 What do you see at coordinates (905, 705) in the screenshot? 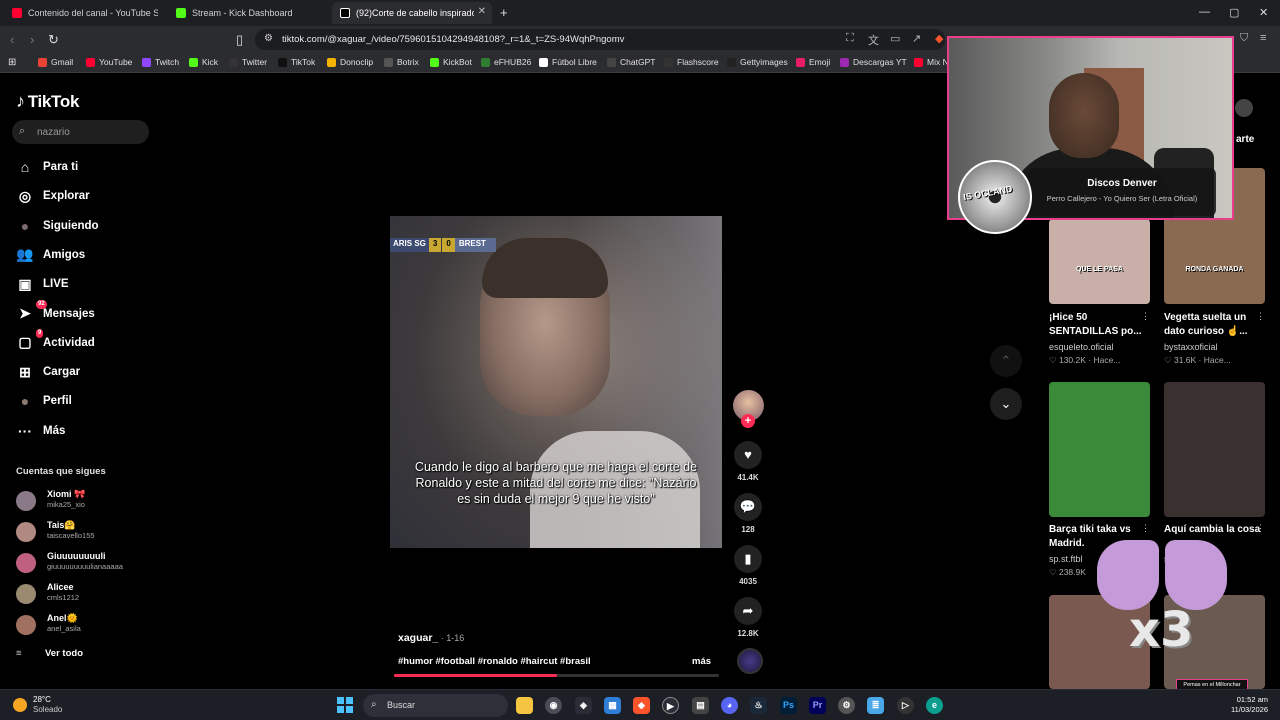
I see `player-icon: ▷` at bounding box center [905, 705].